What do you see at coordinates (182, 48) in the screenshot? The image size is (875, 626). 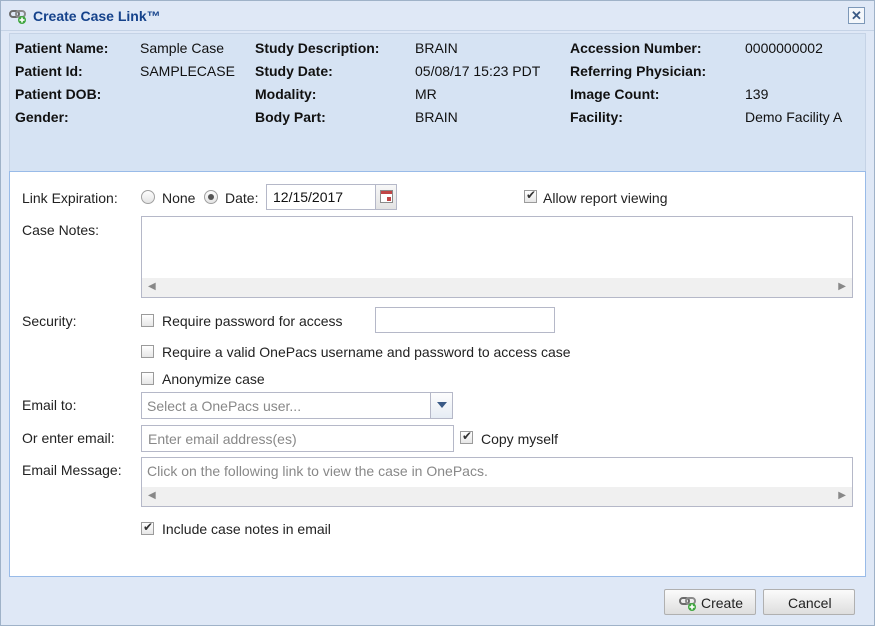 I see `patient-name-value: Sample Case` at bounding box center [182, 48].